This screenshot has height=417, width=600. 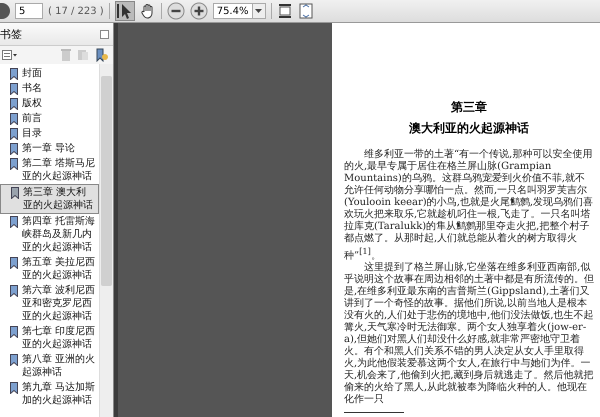 What do you see at coordinates (232, 11) in the screenshot?
I see `zoom-field: 75.4%` at bounding box center [232, 11].